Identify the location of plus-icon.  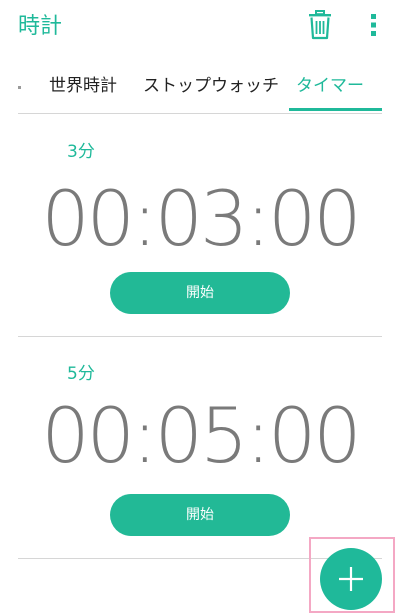
(351, 579).